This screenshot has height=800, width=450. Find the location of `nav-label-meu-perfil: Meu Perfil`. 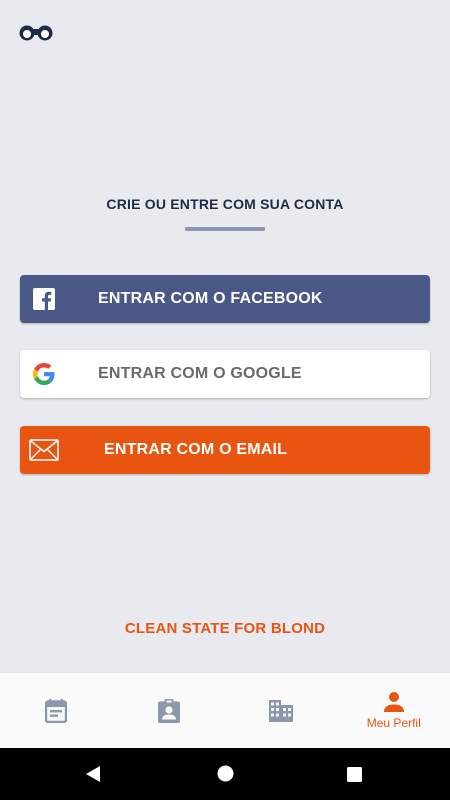

nav-label-meu-perfil: Meu Perfil is located at coordinates (393, 722).